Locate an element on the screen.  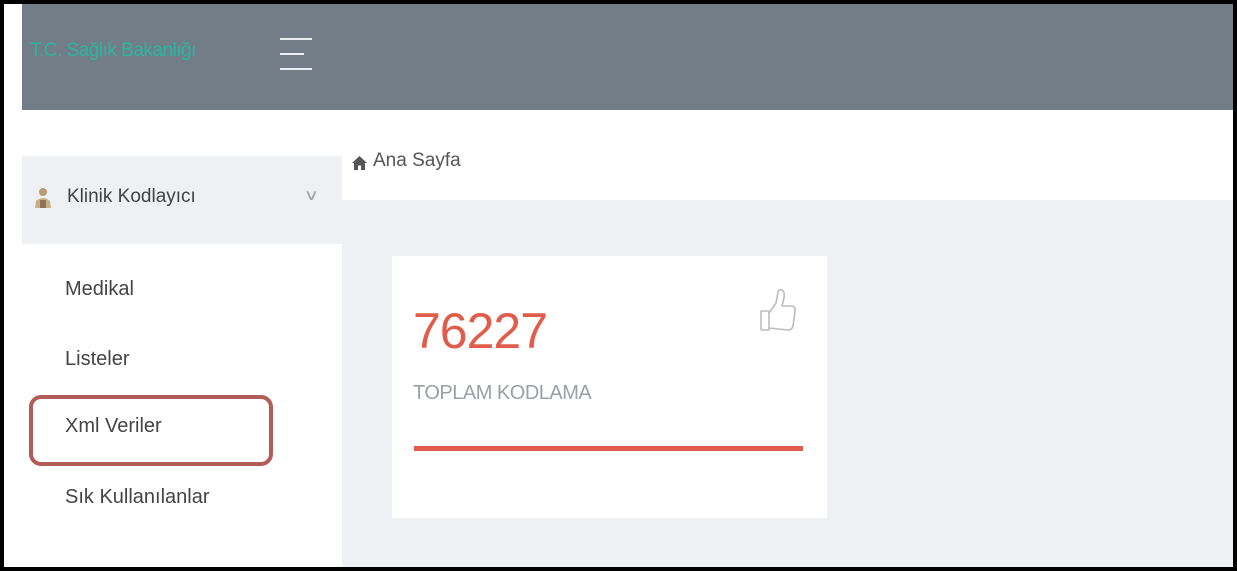
hamburger-icon is located at coordinates (297, 54).